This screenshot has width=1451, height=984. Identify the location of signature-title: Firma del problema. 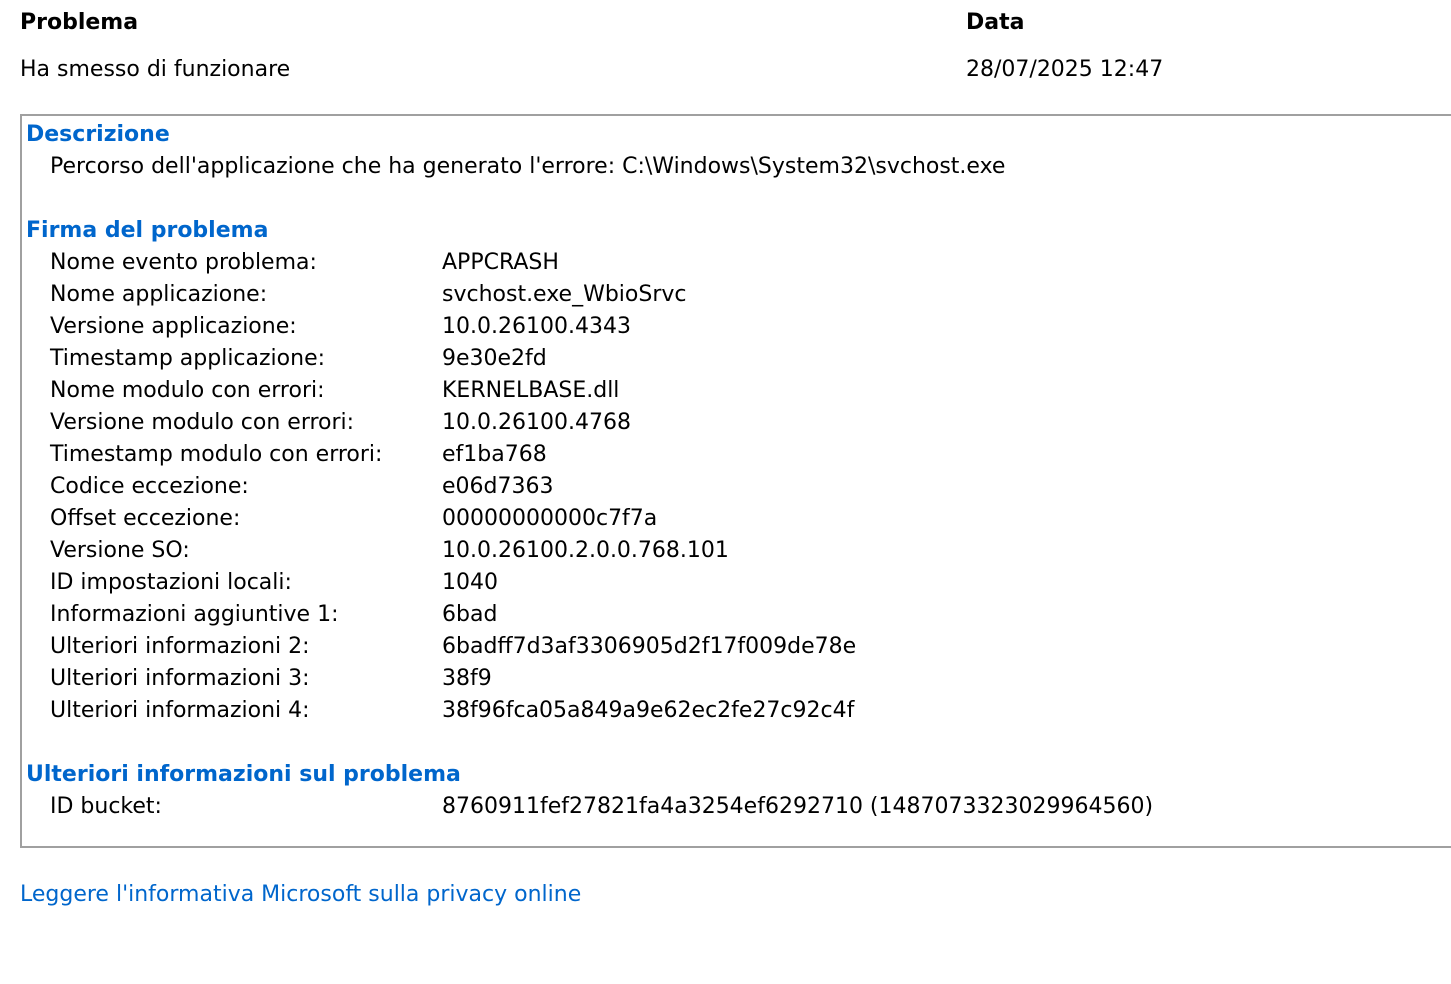
(147, 230).